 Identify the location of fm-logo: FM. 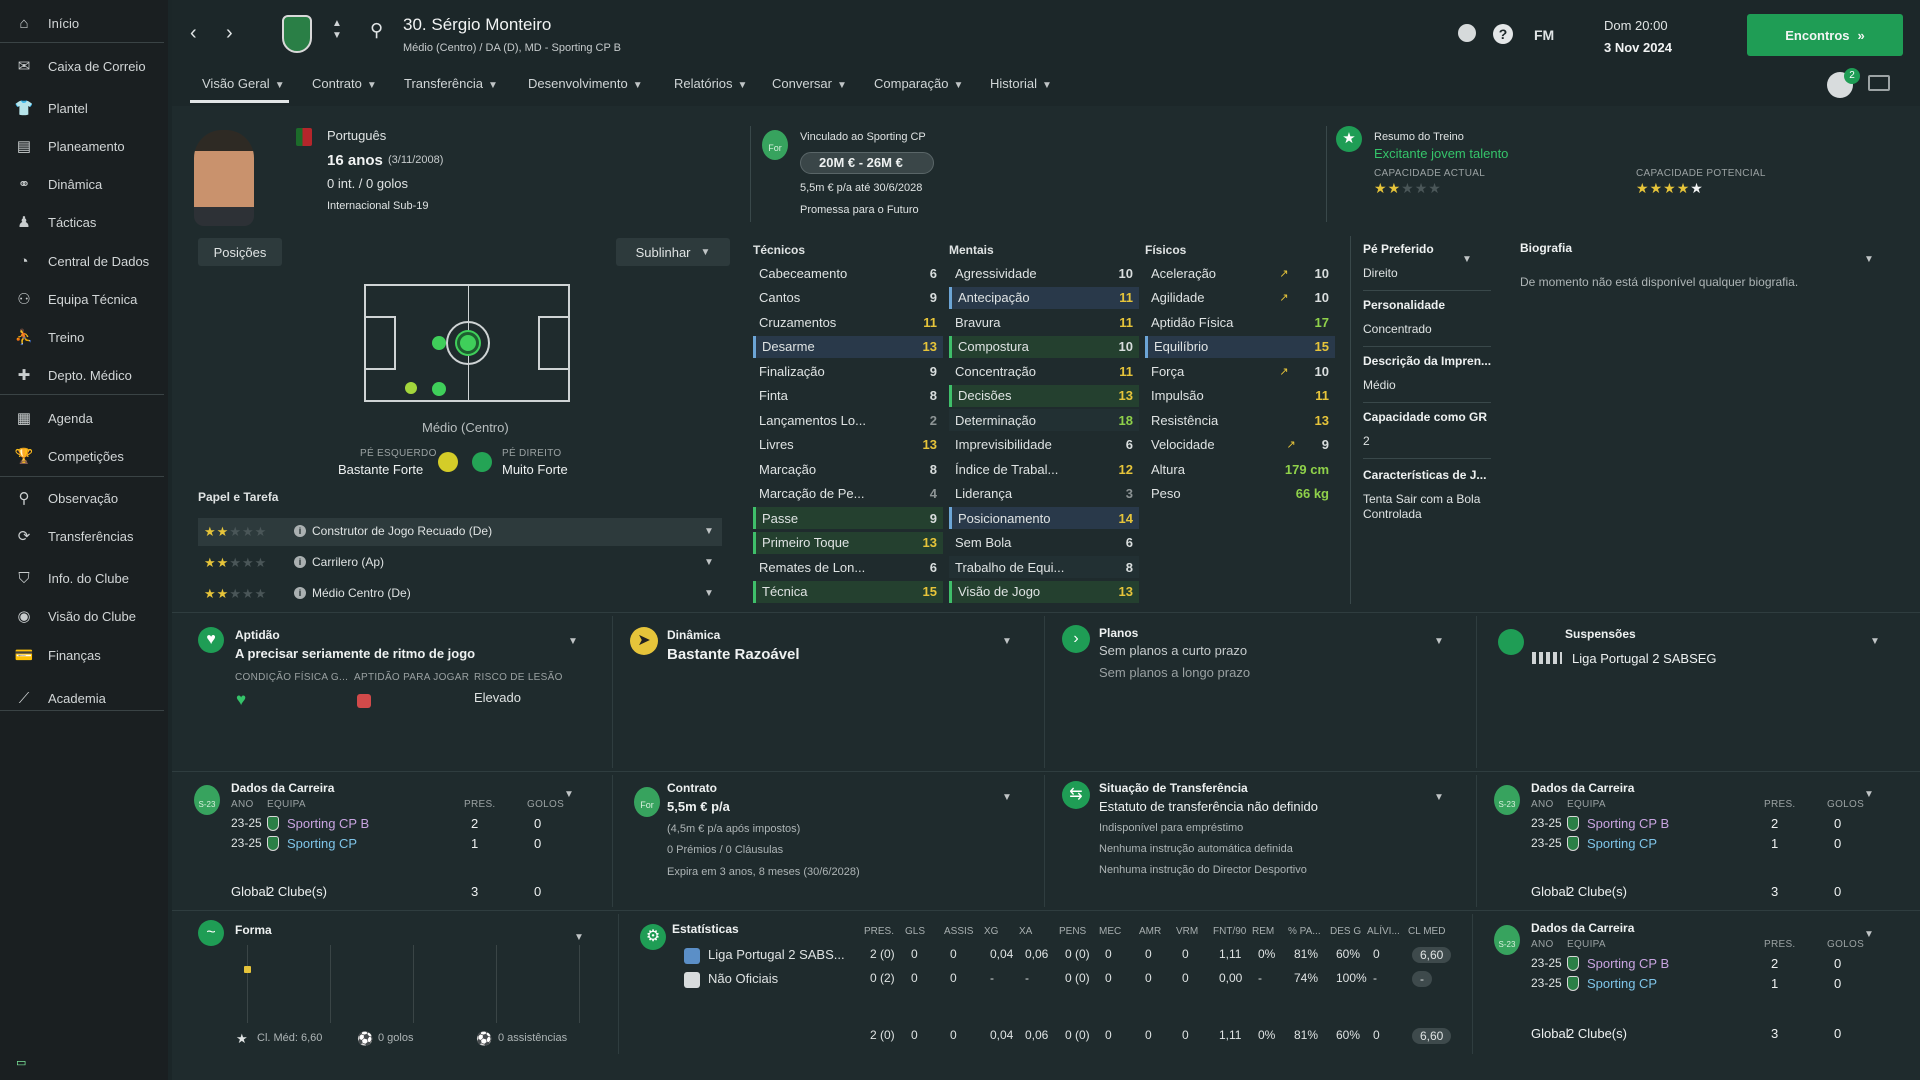
(1544, 35).